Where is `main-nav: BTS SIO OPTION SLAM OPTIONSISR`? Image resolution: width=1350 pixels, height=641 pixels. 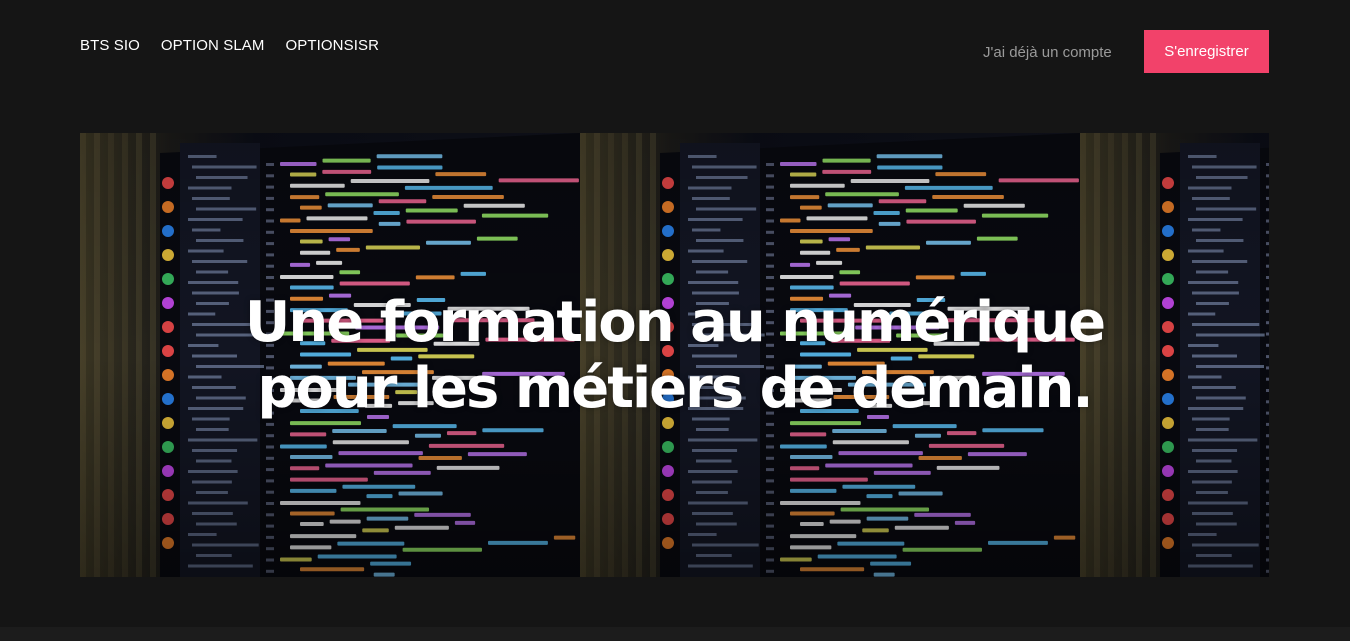 main-nav: BTS SIO OPTION SLAM OPTIONSISR is located at coordinates (229, 45).